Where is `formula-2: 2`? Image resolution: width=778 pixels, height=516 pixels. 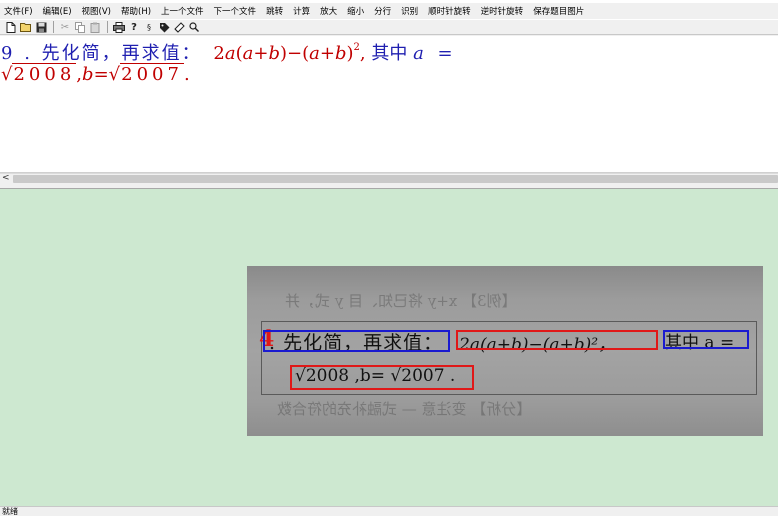
formula-2: 2 is located at coordinates (219, 53).